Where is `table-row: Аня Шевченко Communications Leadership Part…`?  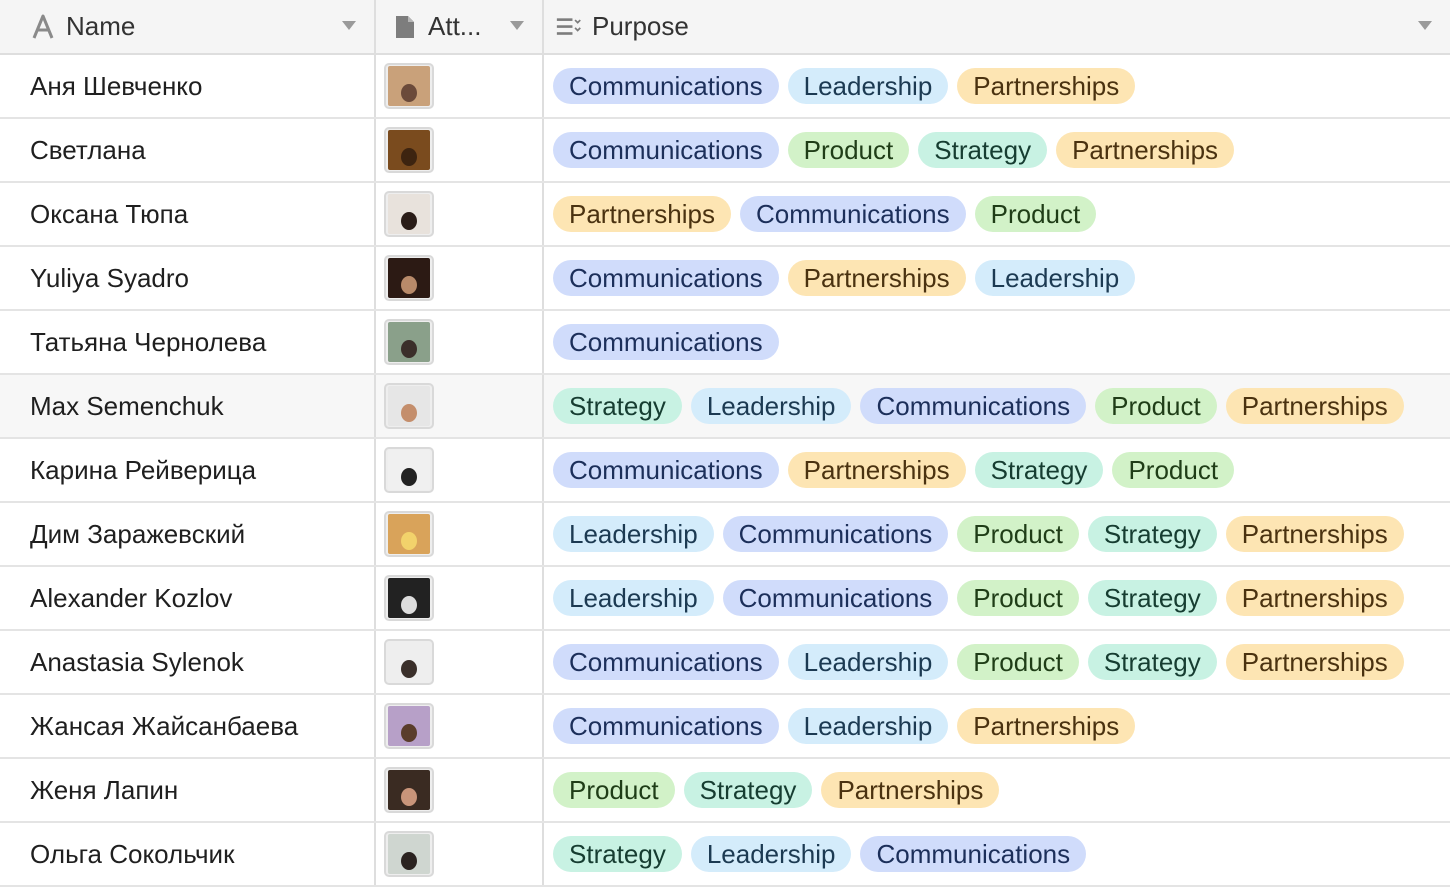 table-row: Аня Шевченко Communications Leadership Part… is located at coordinates (725, 87).